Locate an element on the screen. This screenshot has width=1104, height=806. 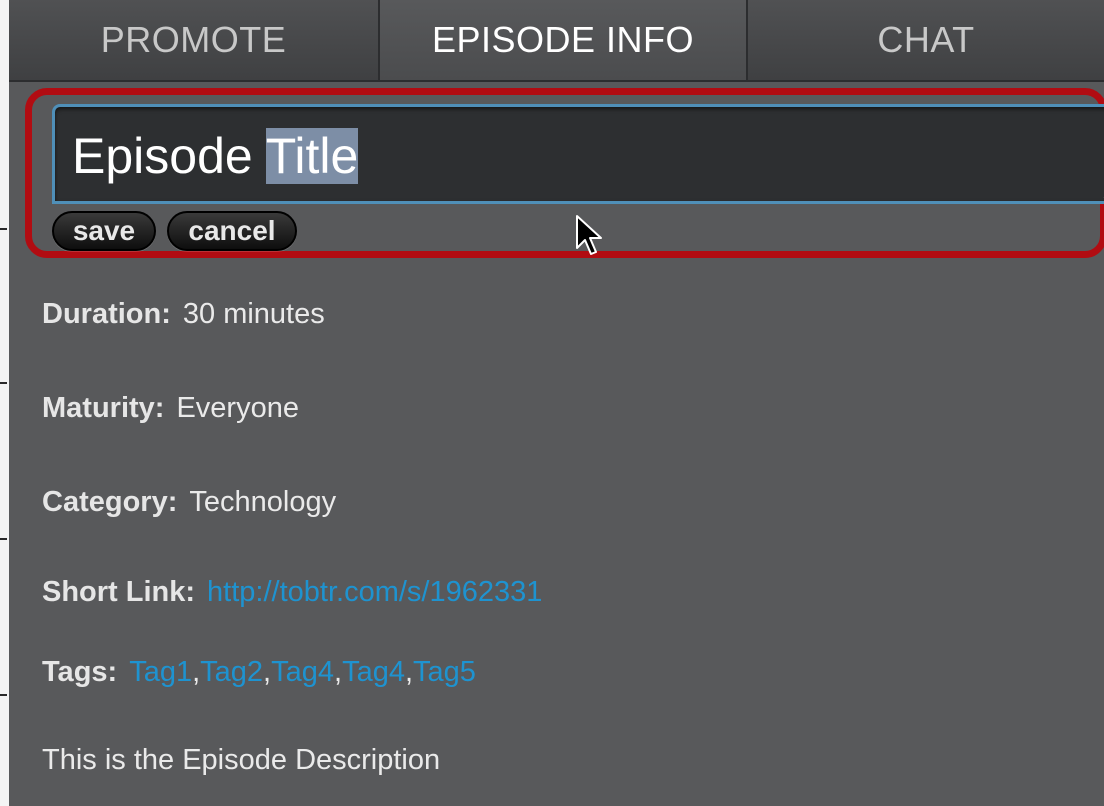
episode-description: This is the Episode Description is located at coordinates (241, 760).